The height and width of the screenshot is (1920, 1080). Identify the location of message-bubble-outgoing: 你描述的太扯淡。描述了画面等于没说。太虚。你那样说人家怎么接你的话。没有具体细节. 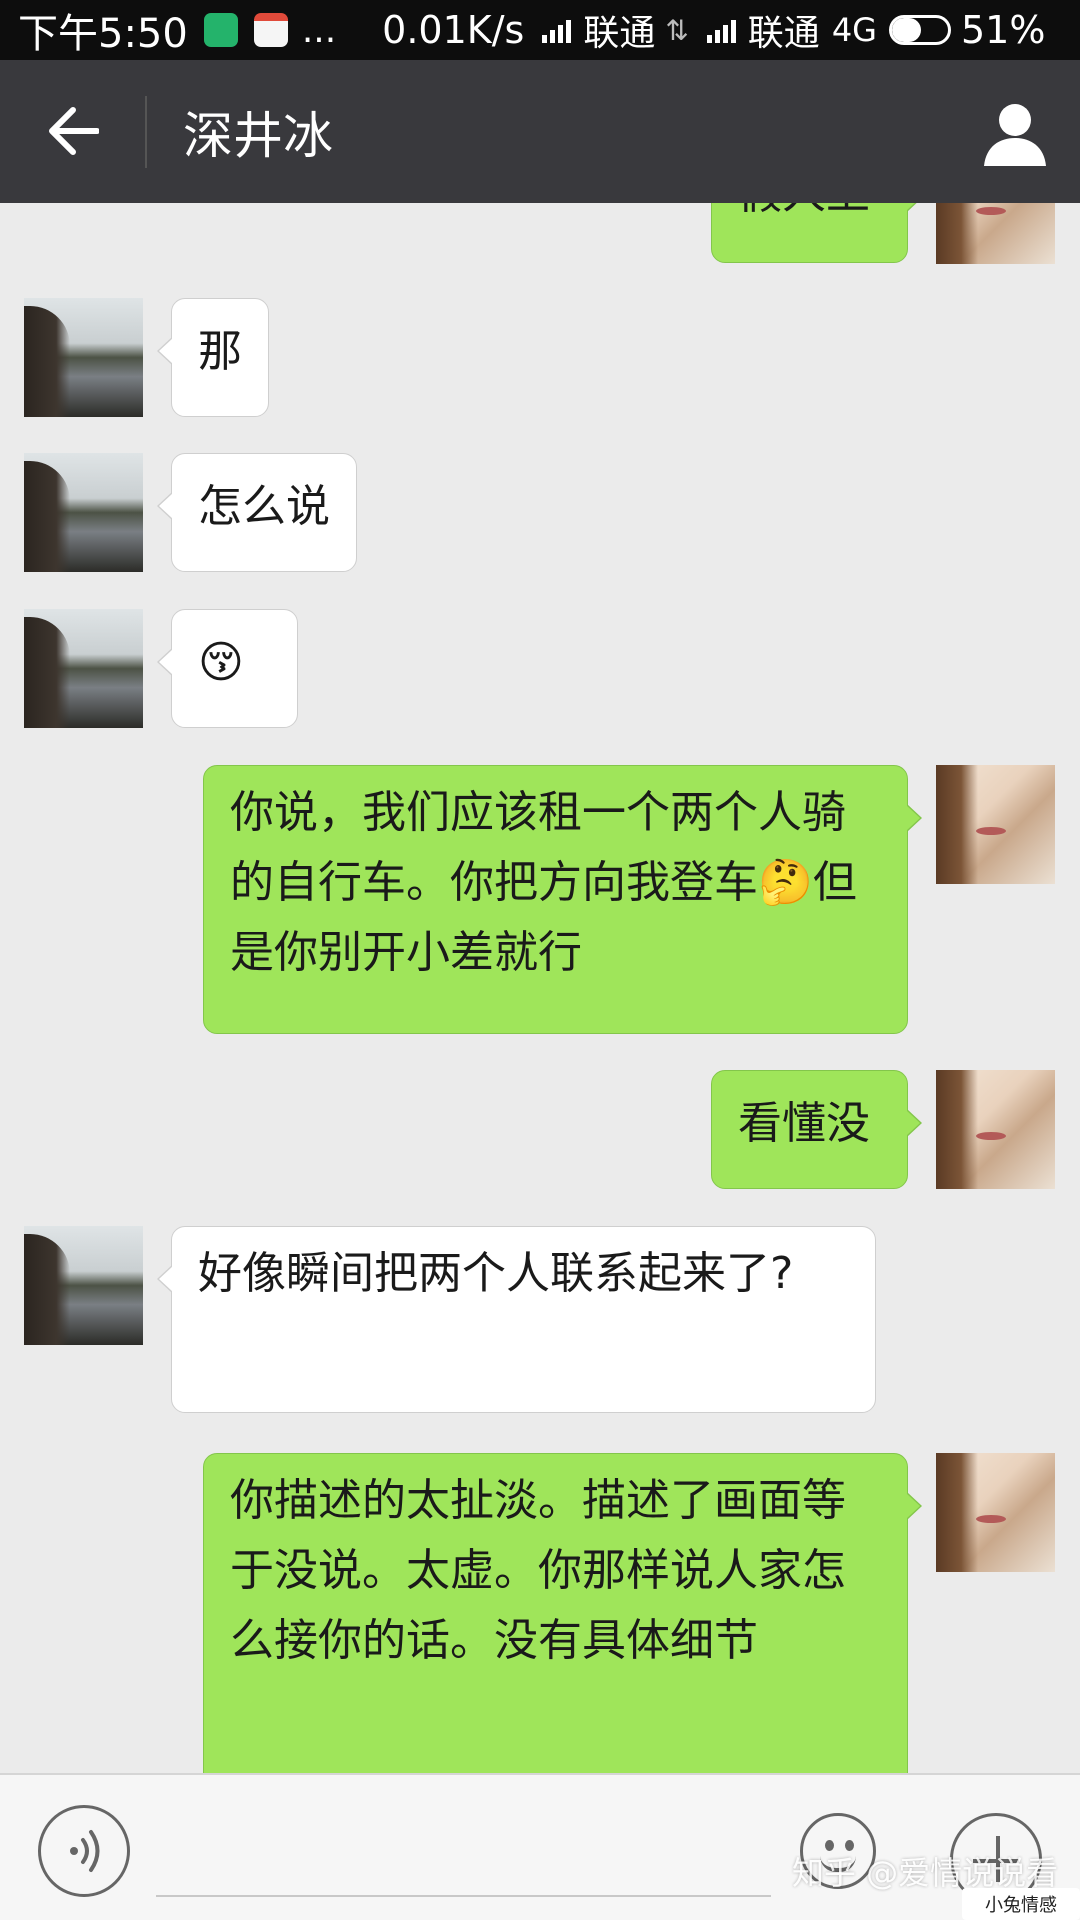
(562, 1613).